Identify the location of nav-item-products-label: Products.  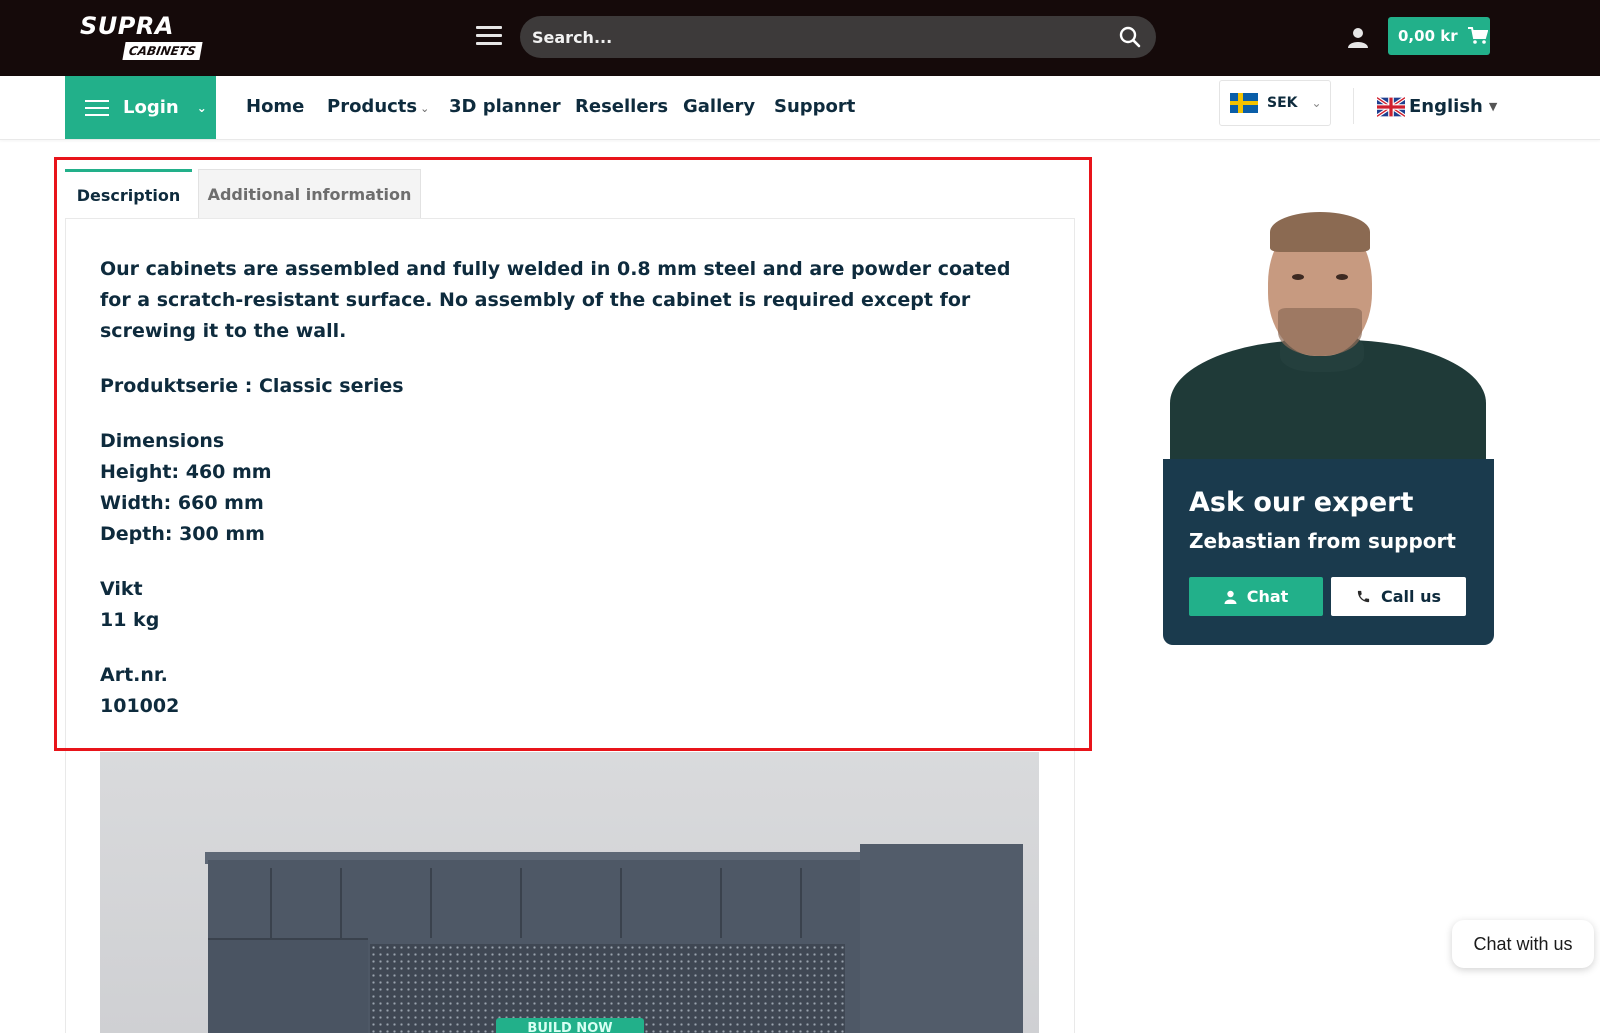
(372, 106).